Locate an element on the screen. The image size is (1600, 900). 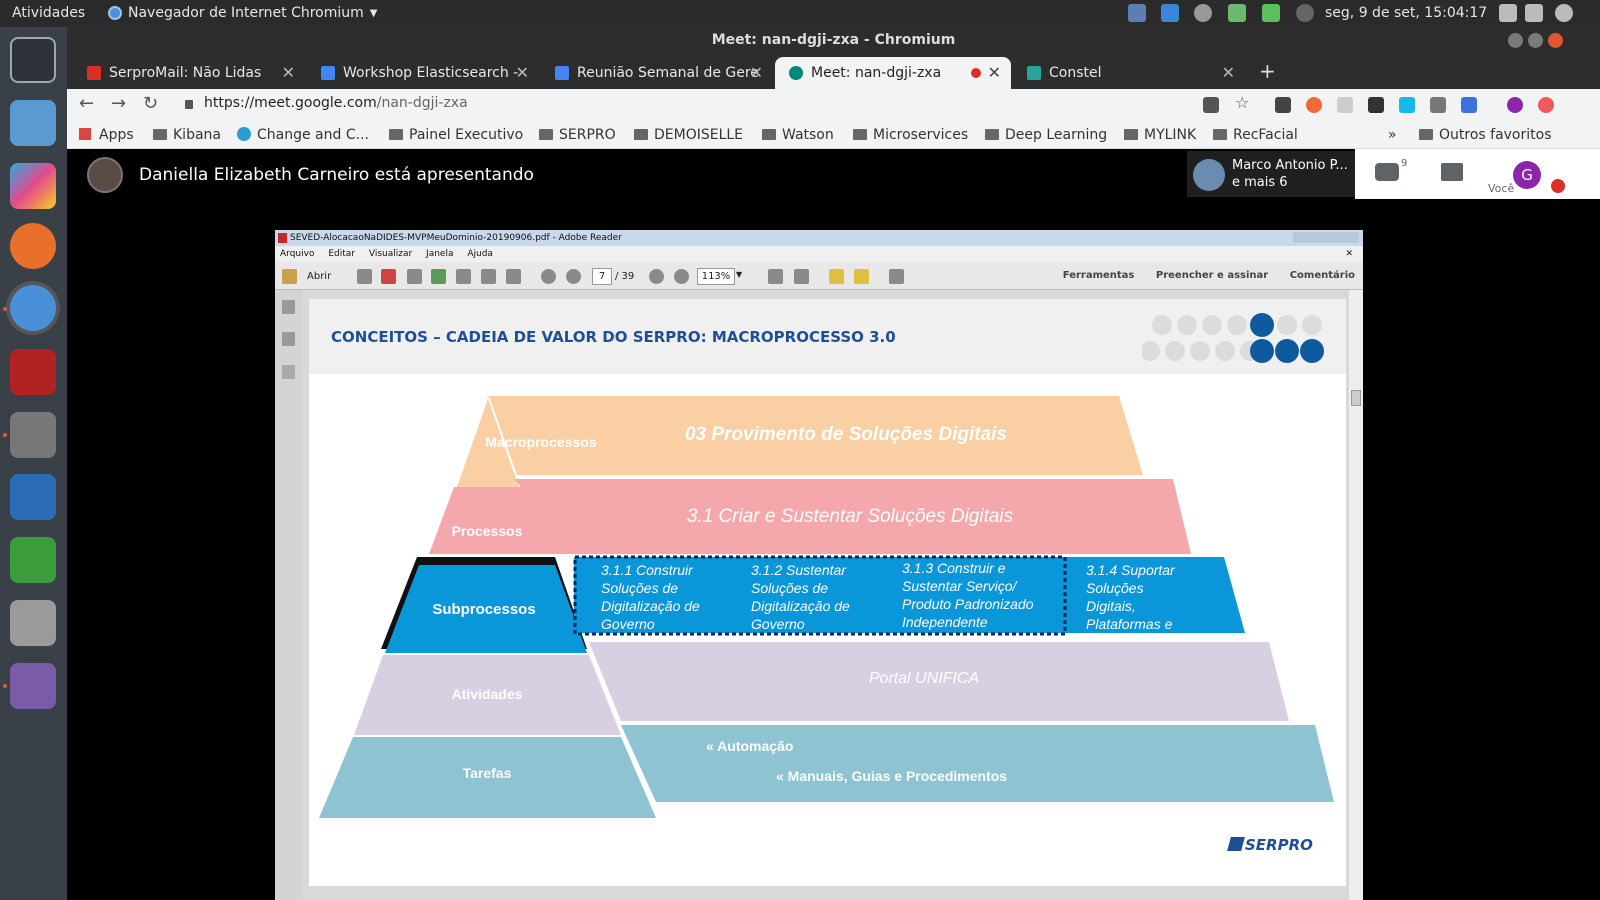
tab-constel: Constel ✕ is located at coordinates (1129, 73).